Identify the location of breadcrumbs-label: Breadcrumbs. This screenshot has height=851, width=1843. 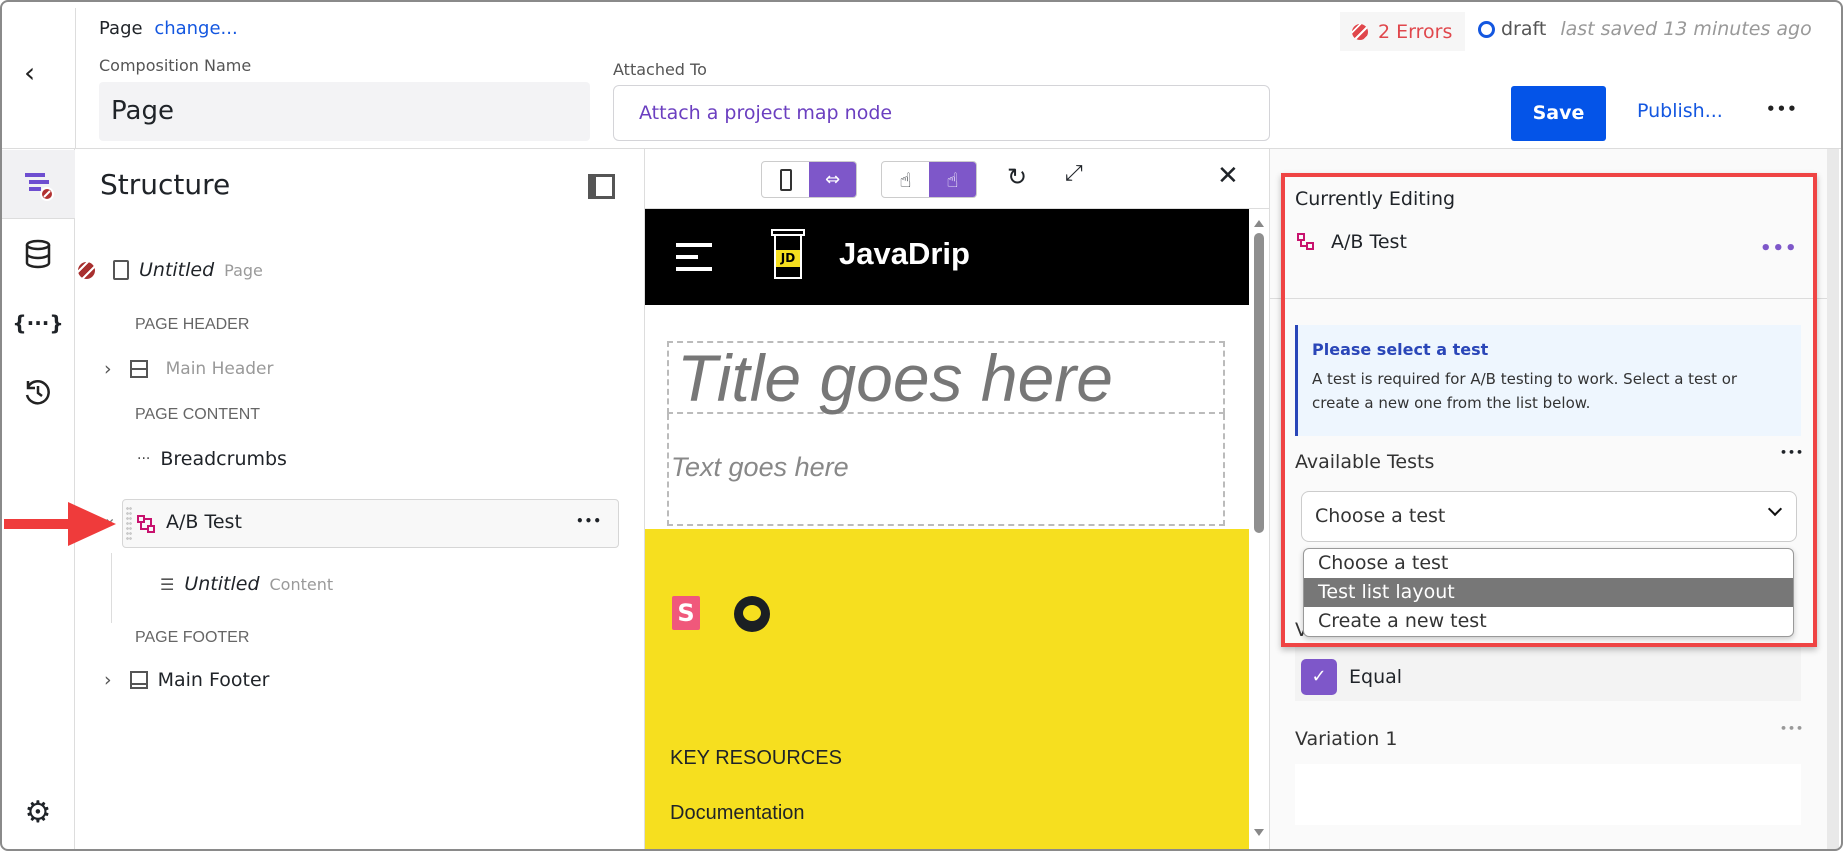
(223, 459).